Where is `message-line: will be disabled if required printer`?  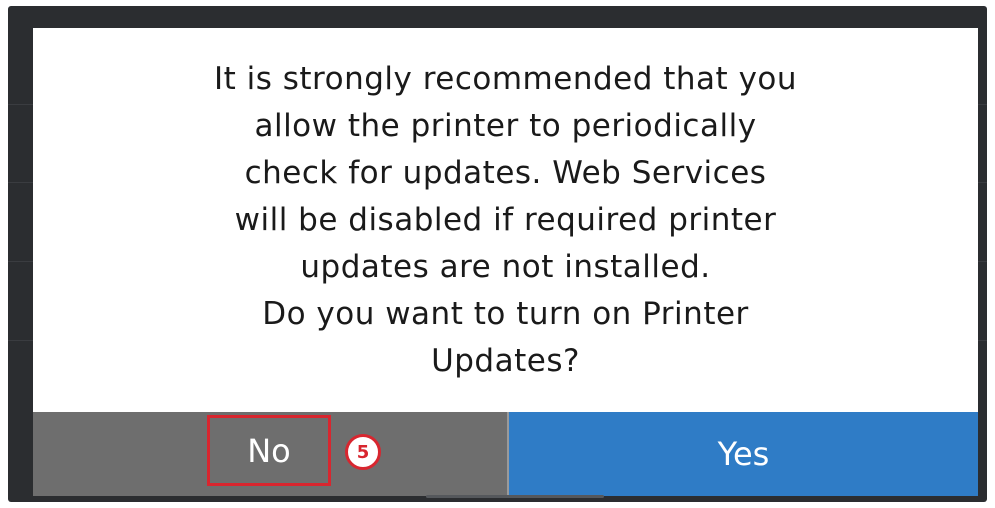
message-line: will be disabled if required printer is located at coordinates (505, 219).